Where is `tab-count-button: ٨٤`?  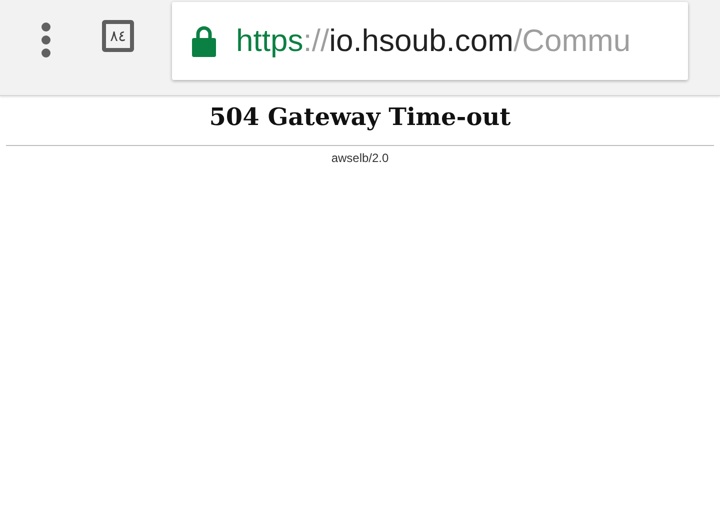
tab-count-button: ٨٤ is located at coordinates (118, 36).